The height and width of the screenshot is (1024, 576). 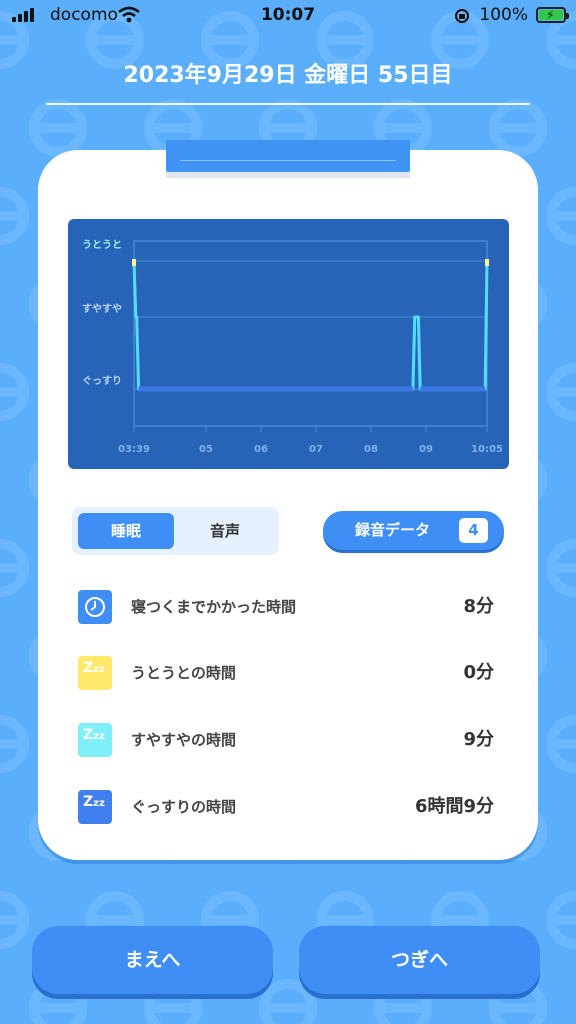 What do you see at coordinates (175, 531) in the screenshot?
I see `view-toggle: 睡眠 音声` at bounding box center [175, 531].